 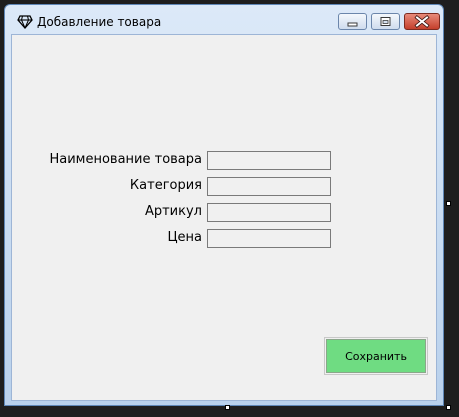 What do you see at coordinates (99, 22) in the screenshot?
I see `window-title: Добавление товара` at bounding box center [99, 22].